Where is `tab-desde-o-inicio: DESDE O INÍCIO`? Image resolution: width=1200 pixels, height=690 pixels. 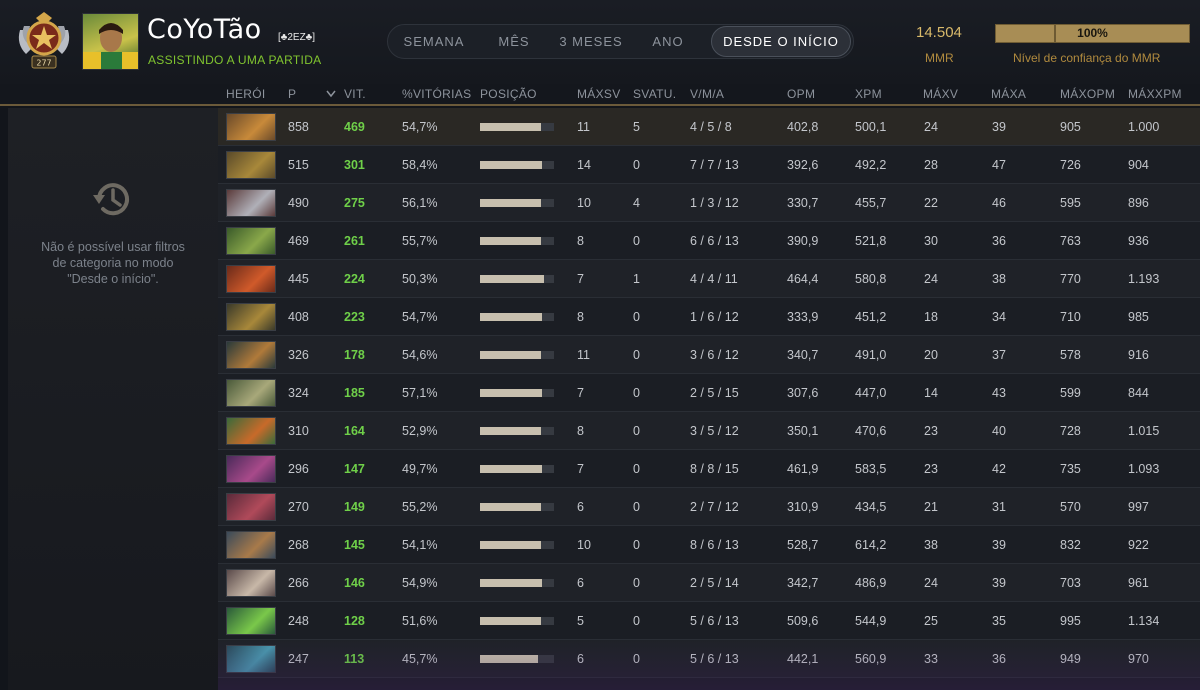
tab-desde-o-inicio: DESDE O INÍCIO is located at coordinates (781, 41).